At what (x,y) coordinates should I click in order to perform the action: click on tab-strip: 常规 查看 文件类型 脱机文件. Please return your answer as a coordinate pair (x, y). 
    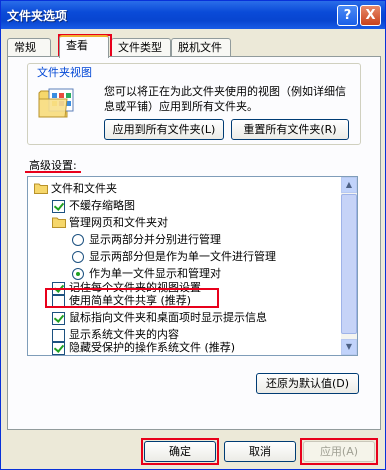
    Looking at the image, I should click on (195, 46).